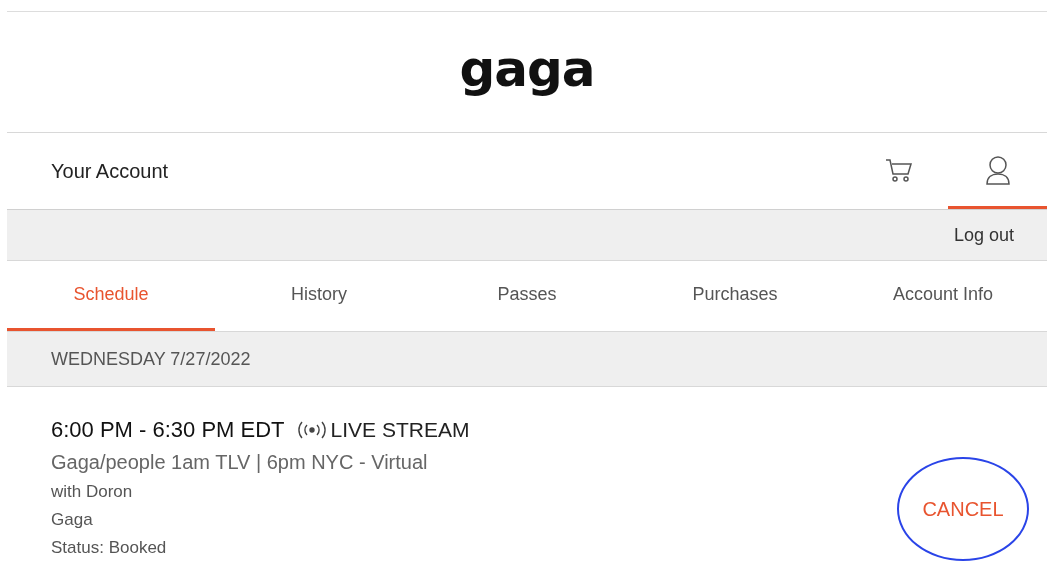  What do you see at coordinates (168, 429) in the screenshot?
I see `event-time: 6:00 PM - 6:30 PM EDT` at bounding box center [168, 429].